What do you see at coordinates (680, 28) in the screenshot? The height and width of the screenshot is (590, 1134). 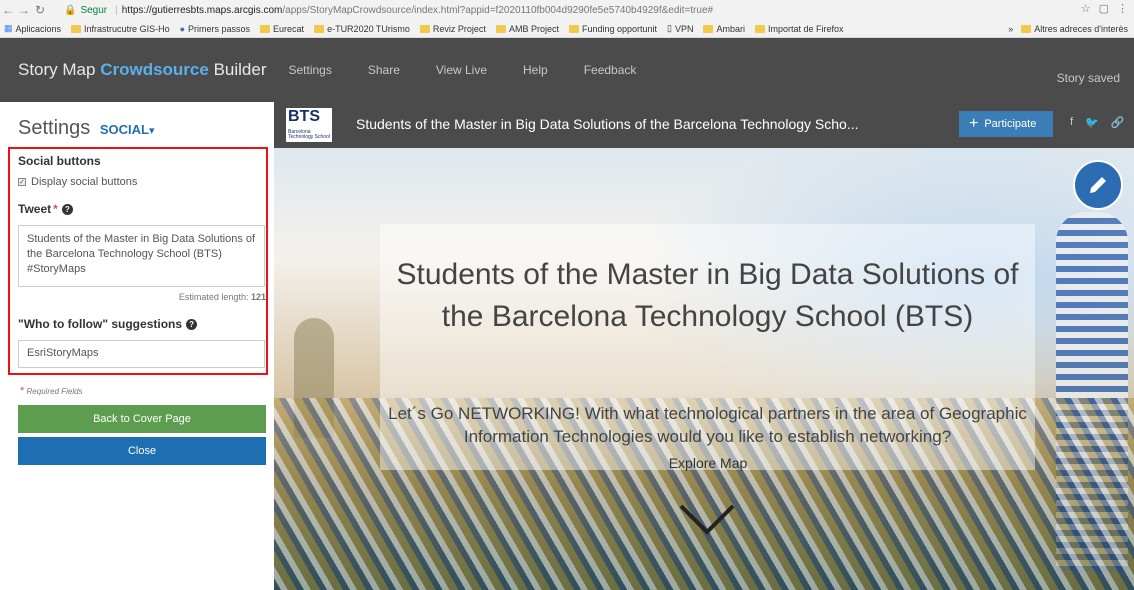 I see `bookmark-item: ▯ VPN` at bounding box center [680, 28].